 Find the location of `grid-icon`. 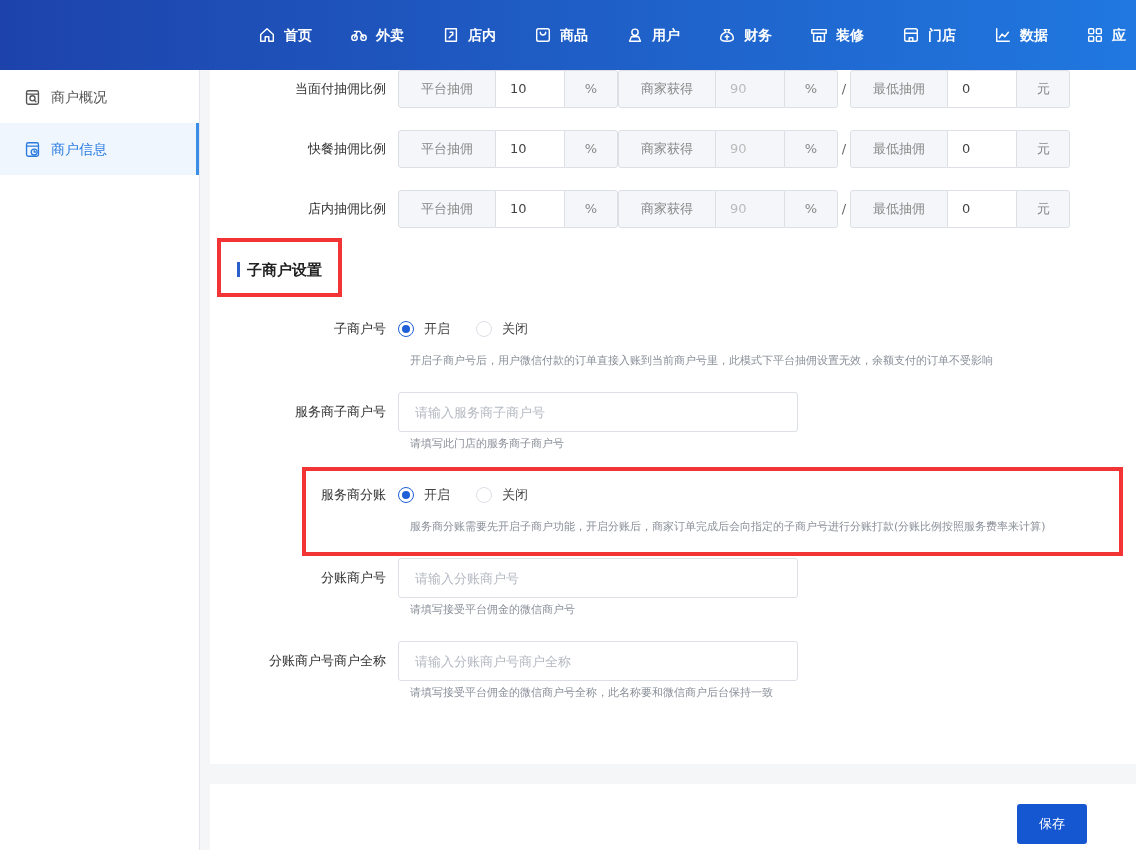

grid-icon is located at coordinates (1095, 35).